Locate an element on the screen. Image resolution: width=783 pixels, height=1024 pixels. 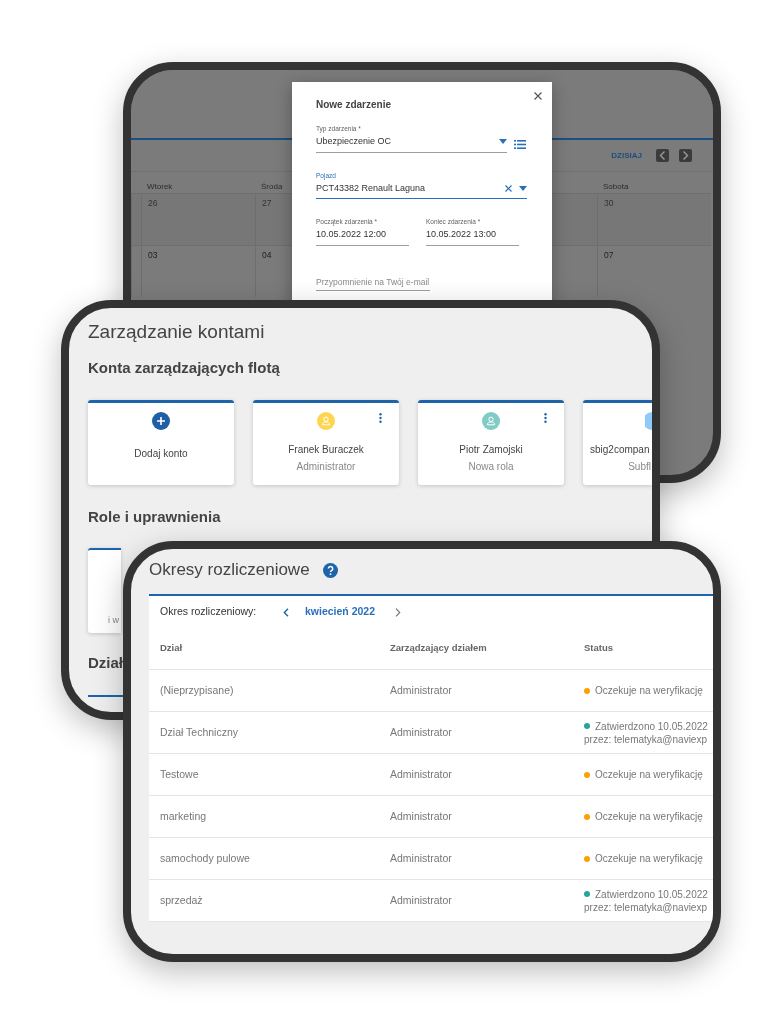
column-header: Zarządzający działem is located at coordinates (487, 648).